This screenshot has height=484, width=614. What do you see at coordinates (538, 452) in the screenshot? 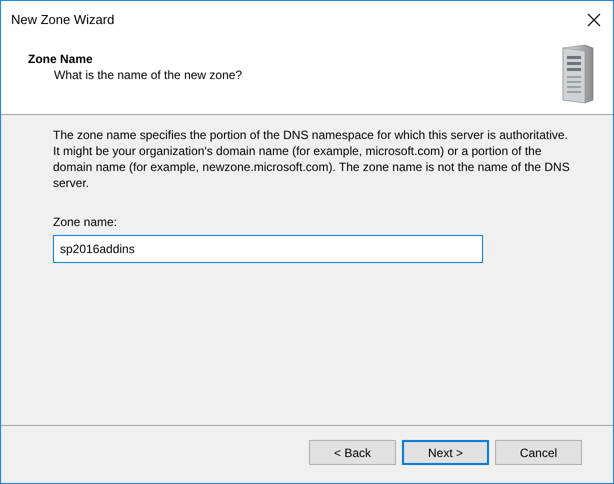
I see `wizard-button: Cancel` at bounding box center [538, 452].